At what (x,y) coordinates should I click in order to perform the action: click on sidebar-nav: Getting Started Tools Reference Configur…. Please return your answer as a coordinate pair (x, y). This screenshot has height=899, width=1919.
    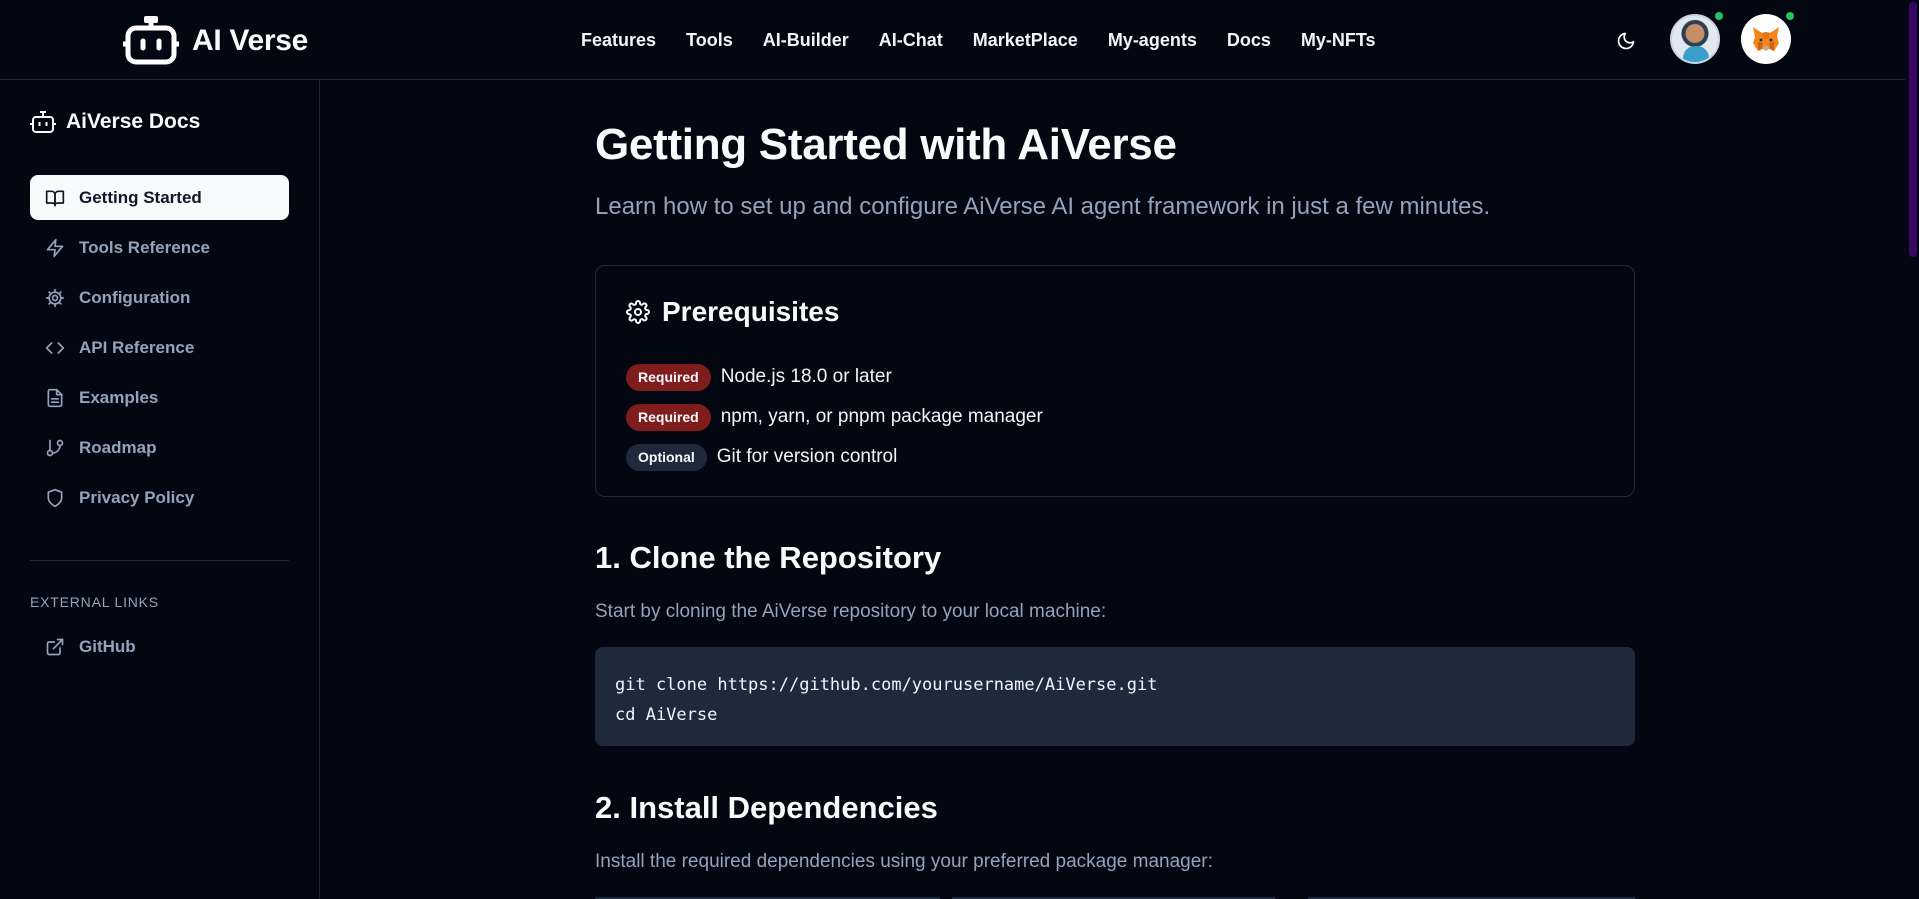
    Looking at the image, I should click on (159, 350).